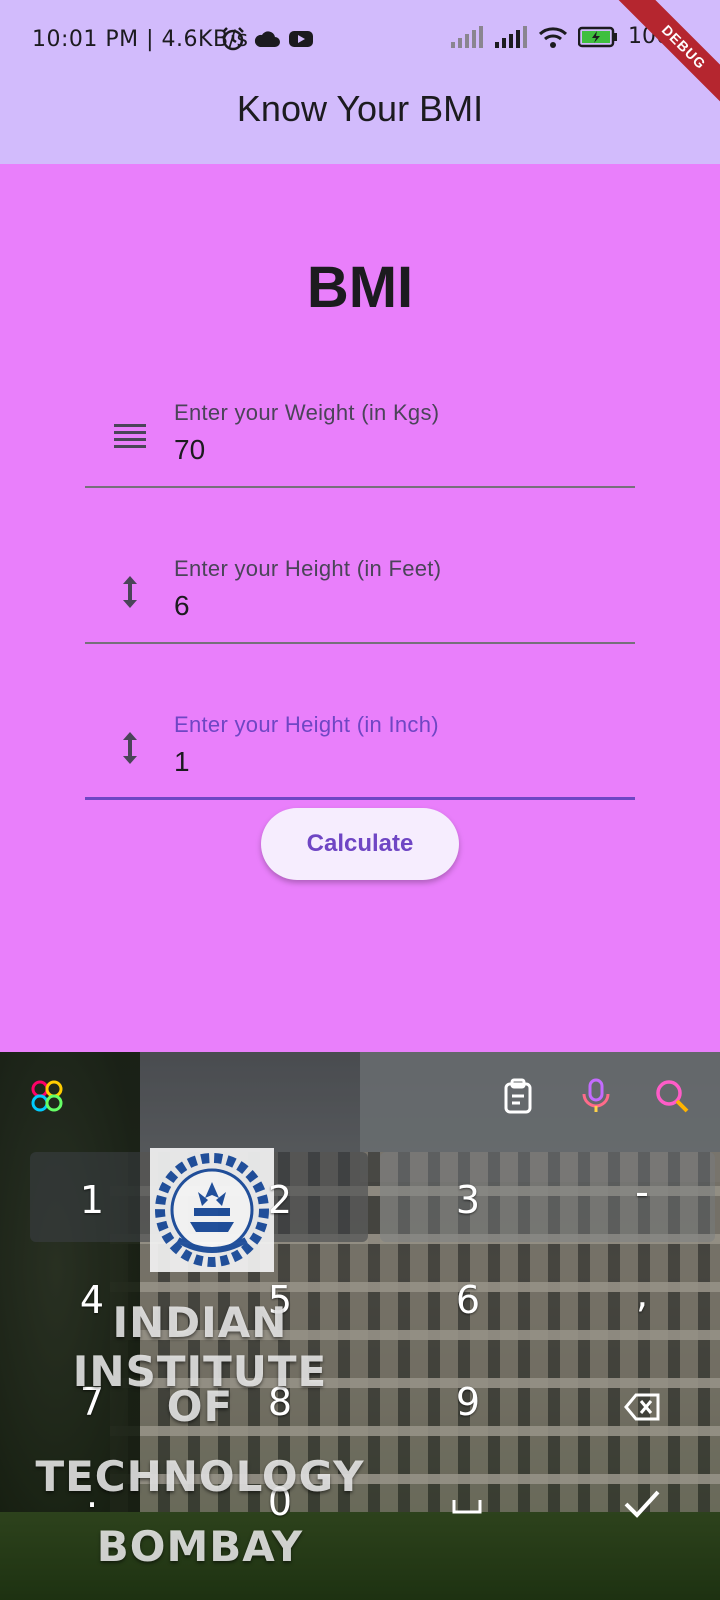  I want to click on key-6: 6, so click(468, 1300).